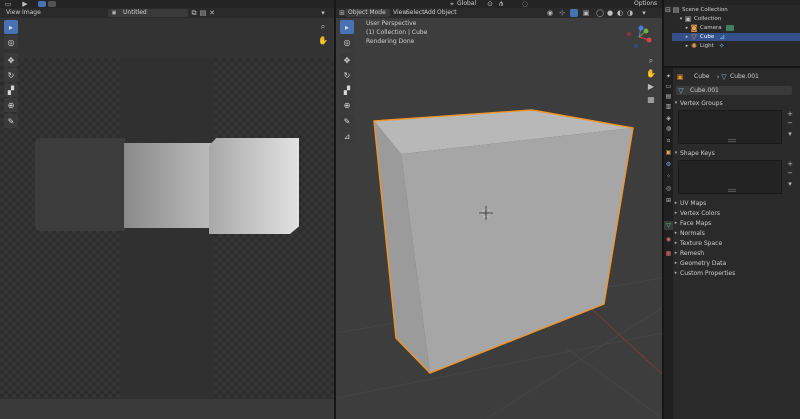  What do you see at coordinates (734, 263) in the screenshot?
I see `panel-geometry-data: ▸ Geometry Data` at bounding box center [734, 263].